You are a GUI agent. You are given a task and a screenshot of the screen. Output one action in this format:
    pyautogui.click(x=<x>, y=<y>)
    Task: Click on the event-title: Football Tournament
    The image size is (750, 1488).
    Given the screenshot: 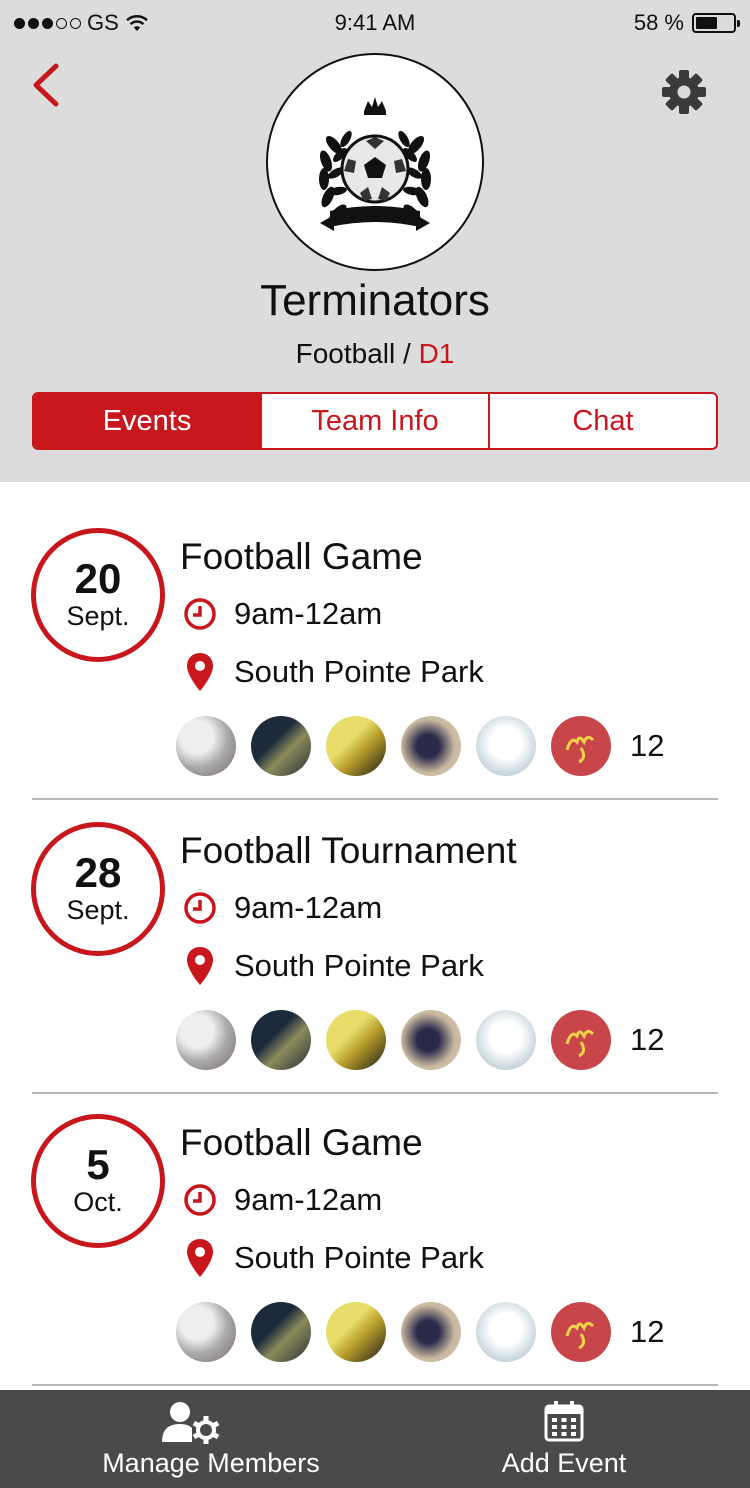 What is the action you would take?
    pyautogui.click(x=348, y=850)
    